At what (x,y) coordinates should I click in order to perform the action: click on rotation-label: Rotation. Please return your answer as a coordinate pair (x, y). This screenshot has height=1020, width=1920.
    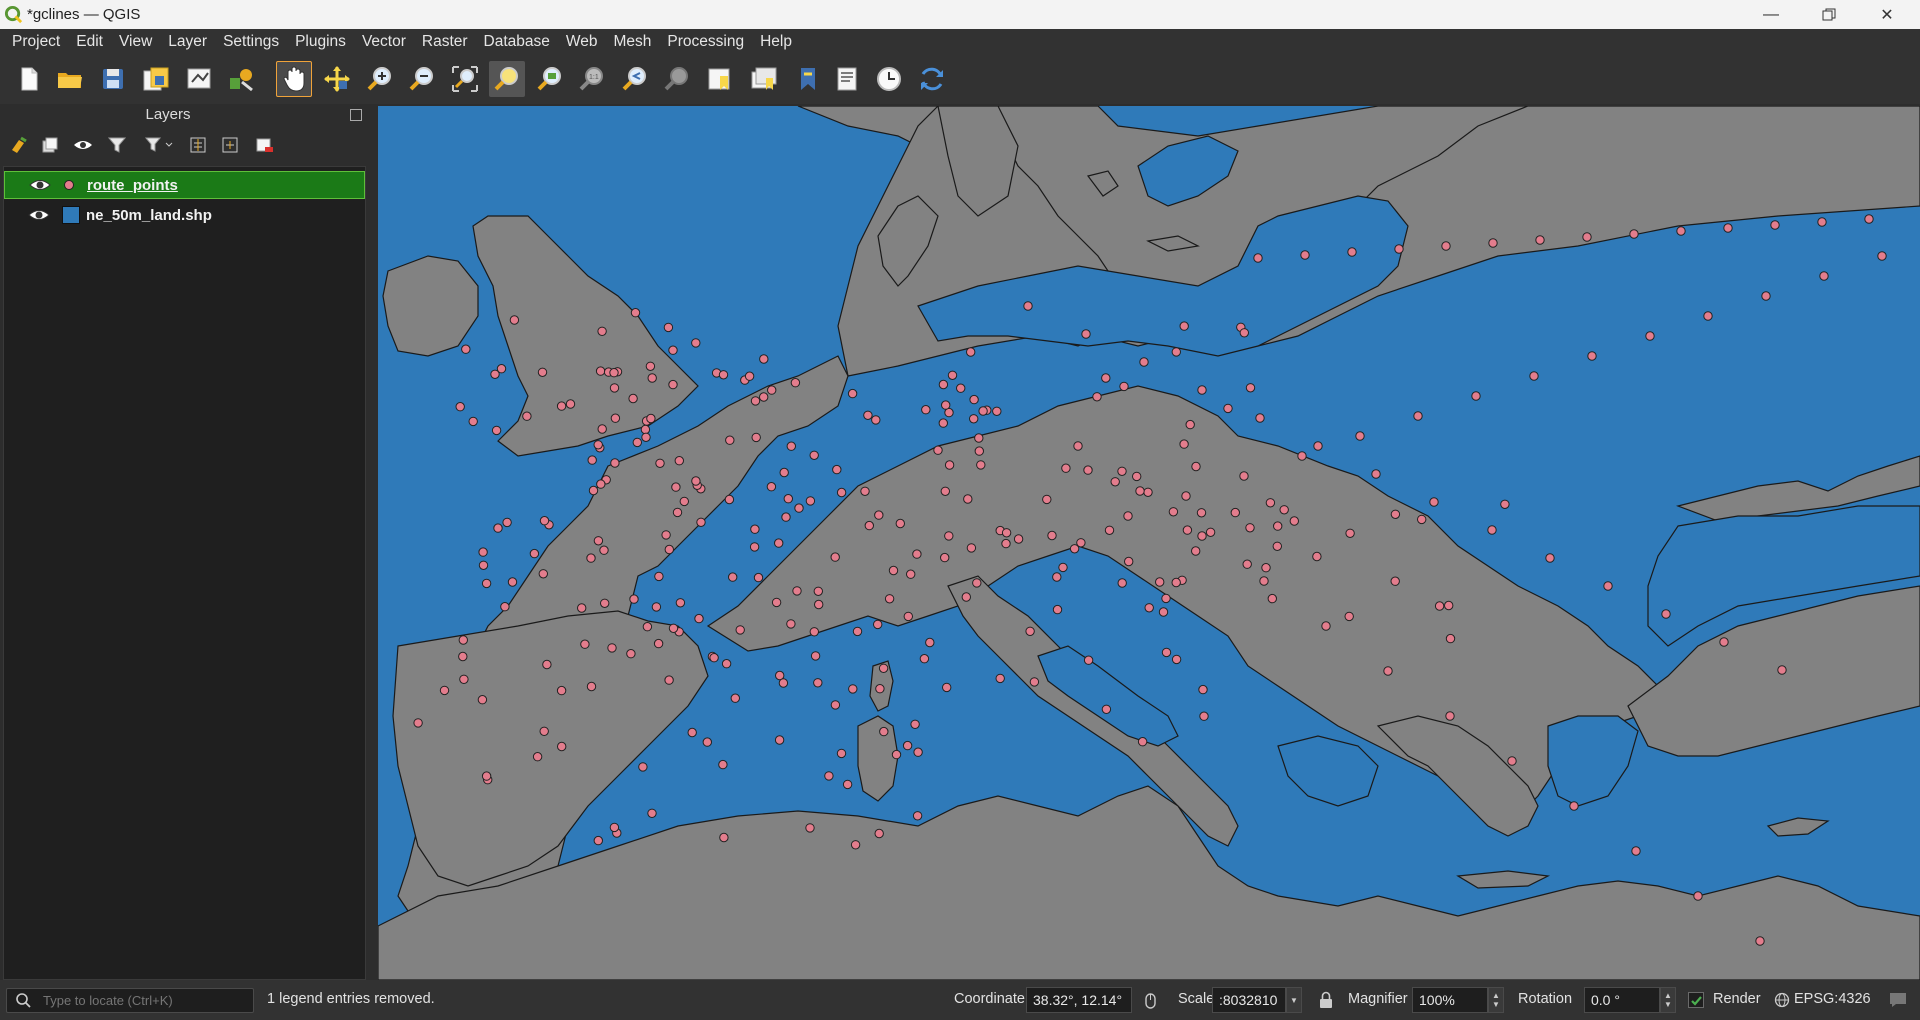
    Looking at the image, I should click on (1545, 999).